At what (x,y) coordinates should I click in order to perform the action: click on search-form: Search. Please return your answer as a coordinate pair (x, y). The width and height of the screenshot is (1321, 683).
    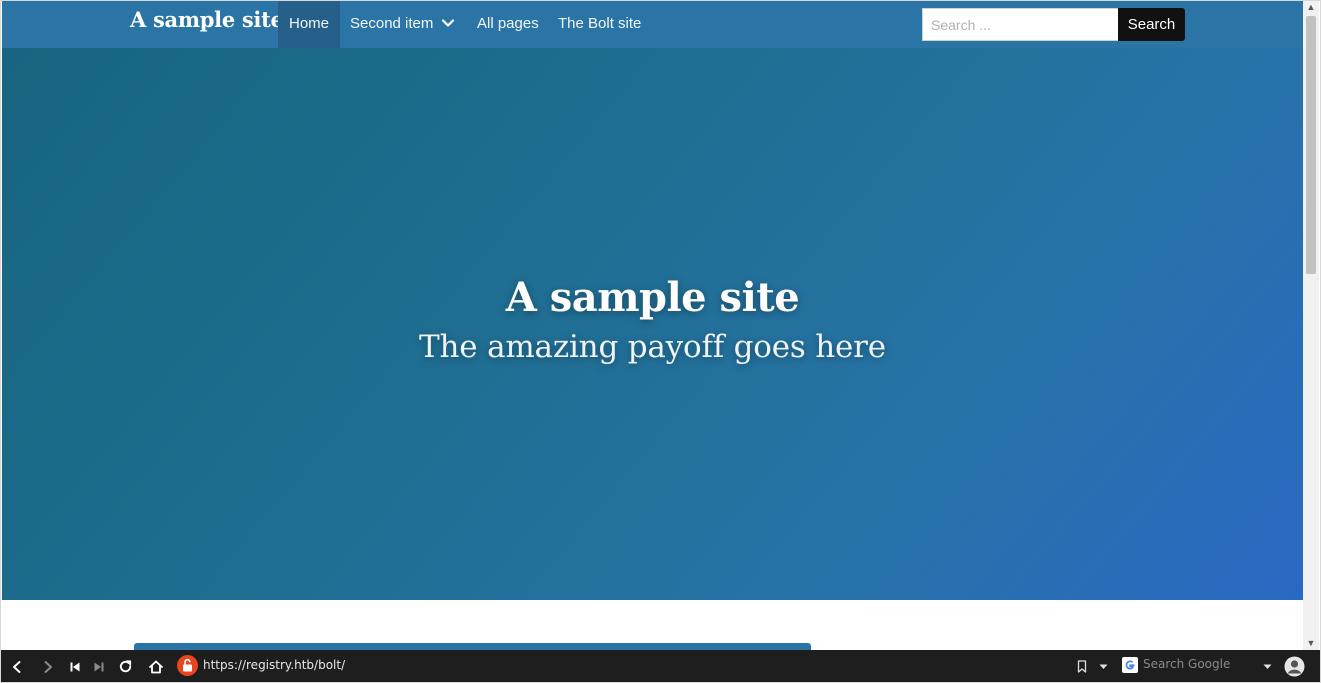
    Looking at the image, I should click on (1053, 24).